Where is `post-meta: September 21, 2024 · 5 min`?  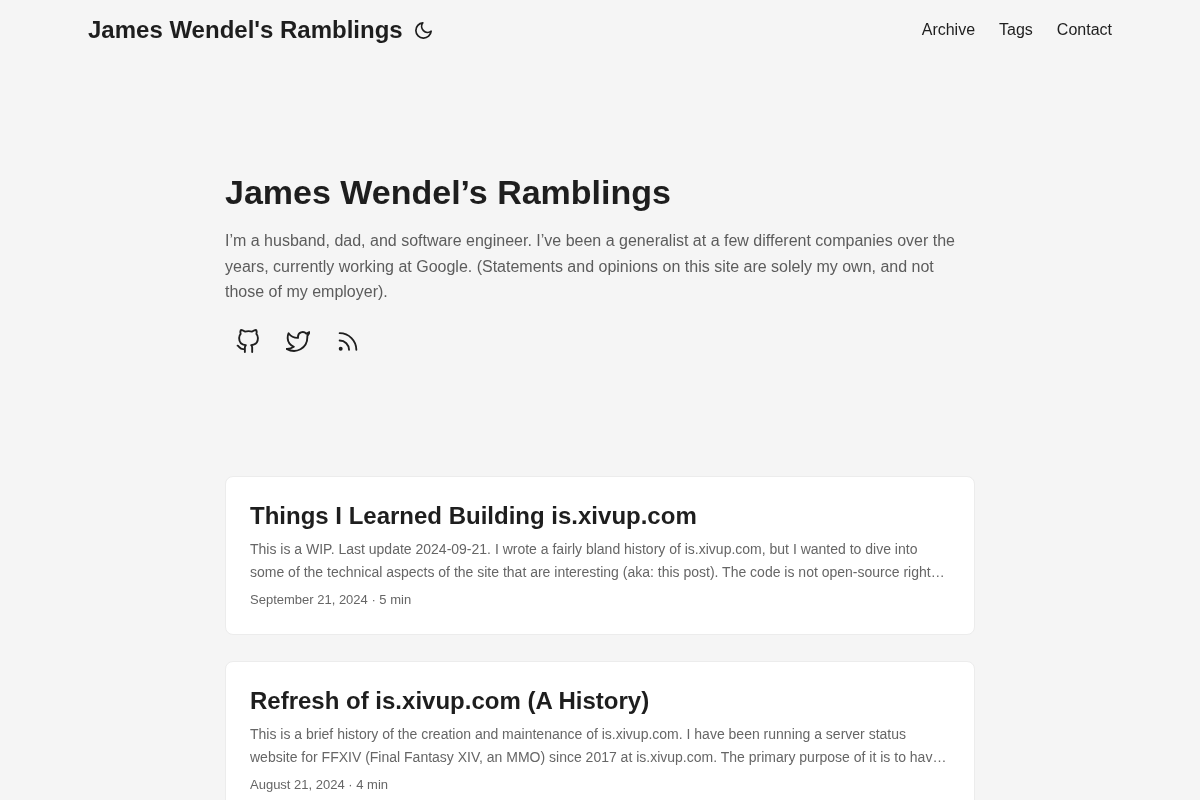 post-meta: September 21, 2024 · 5 min is located at coordinates (331, 599).